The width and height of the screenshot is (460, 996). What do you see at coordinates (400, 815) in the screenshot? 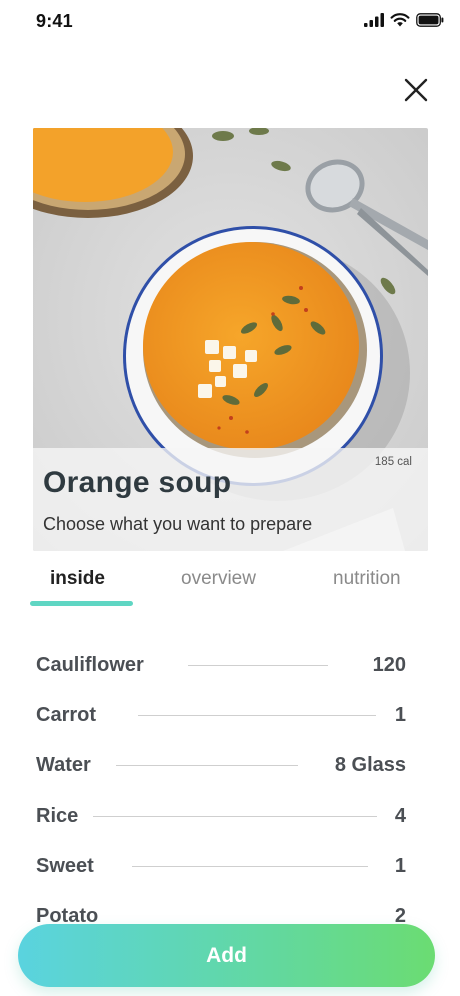
I see `ingredient-amount: 4` at bounding box center [400, 815].